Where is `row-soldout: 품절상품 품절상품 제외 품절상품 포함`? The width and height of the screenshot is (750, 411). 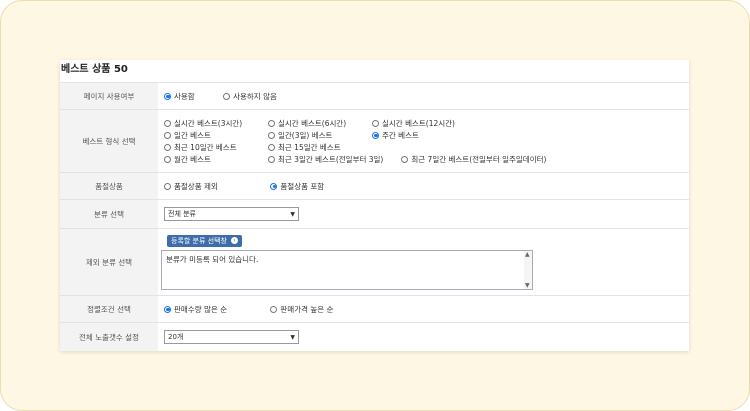
row-soldout: 품절상품 품절상품 제외 품절상품 포함 is located at coordinates (374, 186).